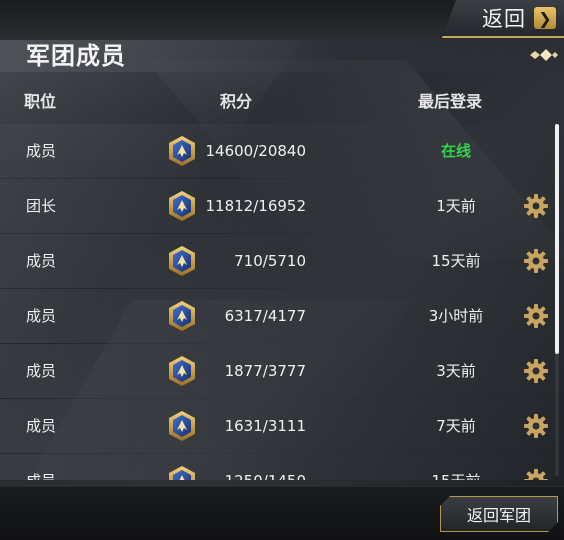  I want to click on member-row: 成员 6317/4177 3小时前, so click(277, 316).